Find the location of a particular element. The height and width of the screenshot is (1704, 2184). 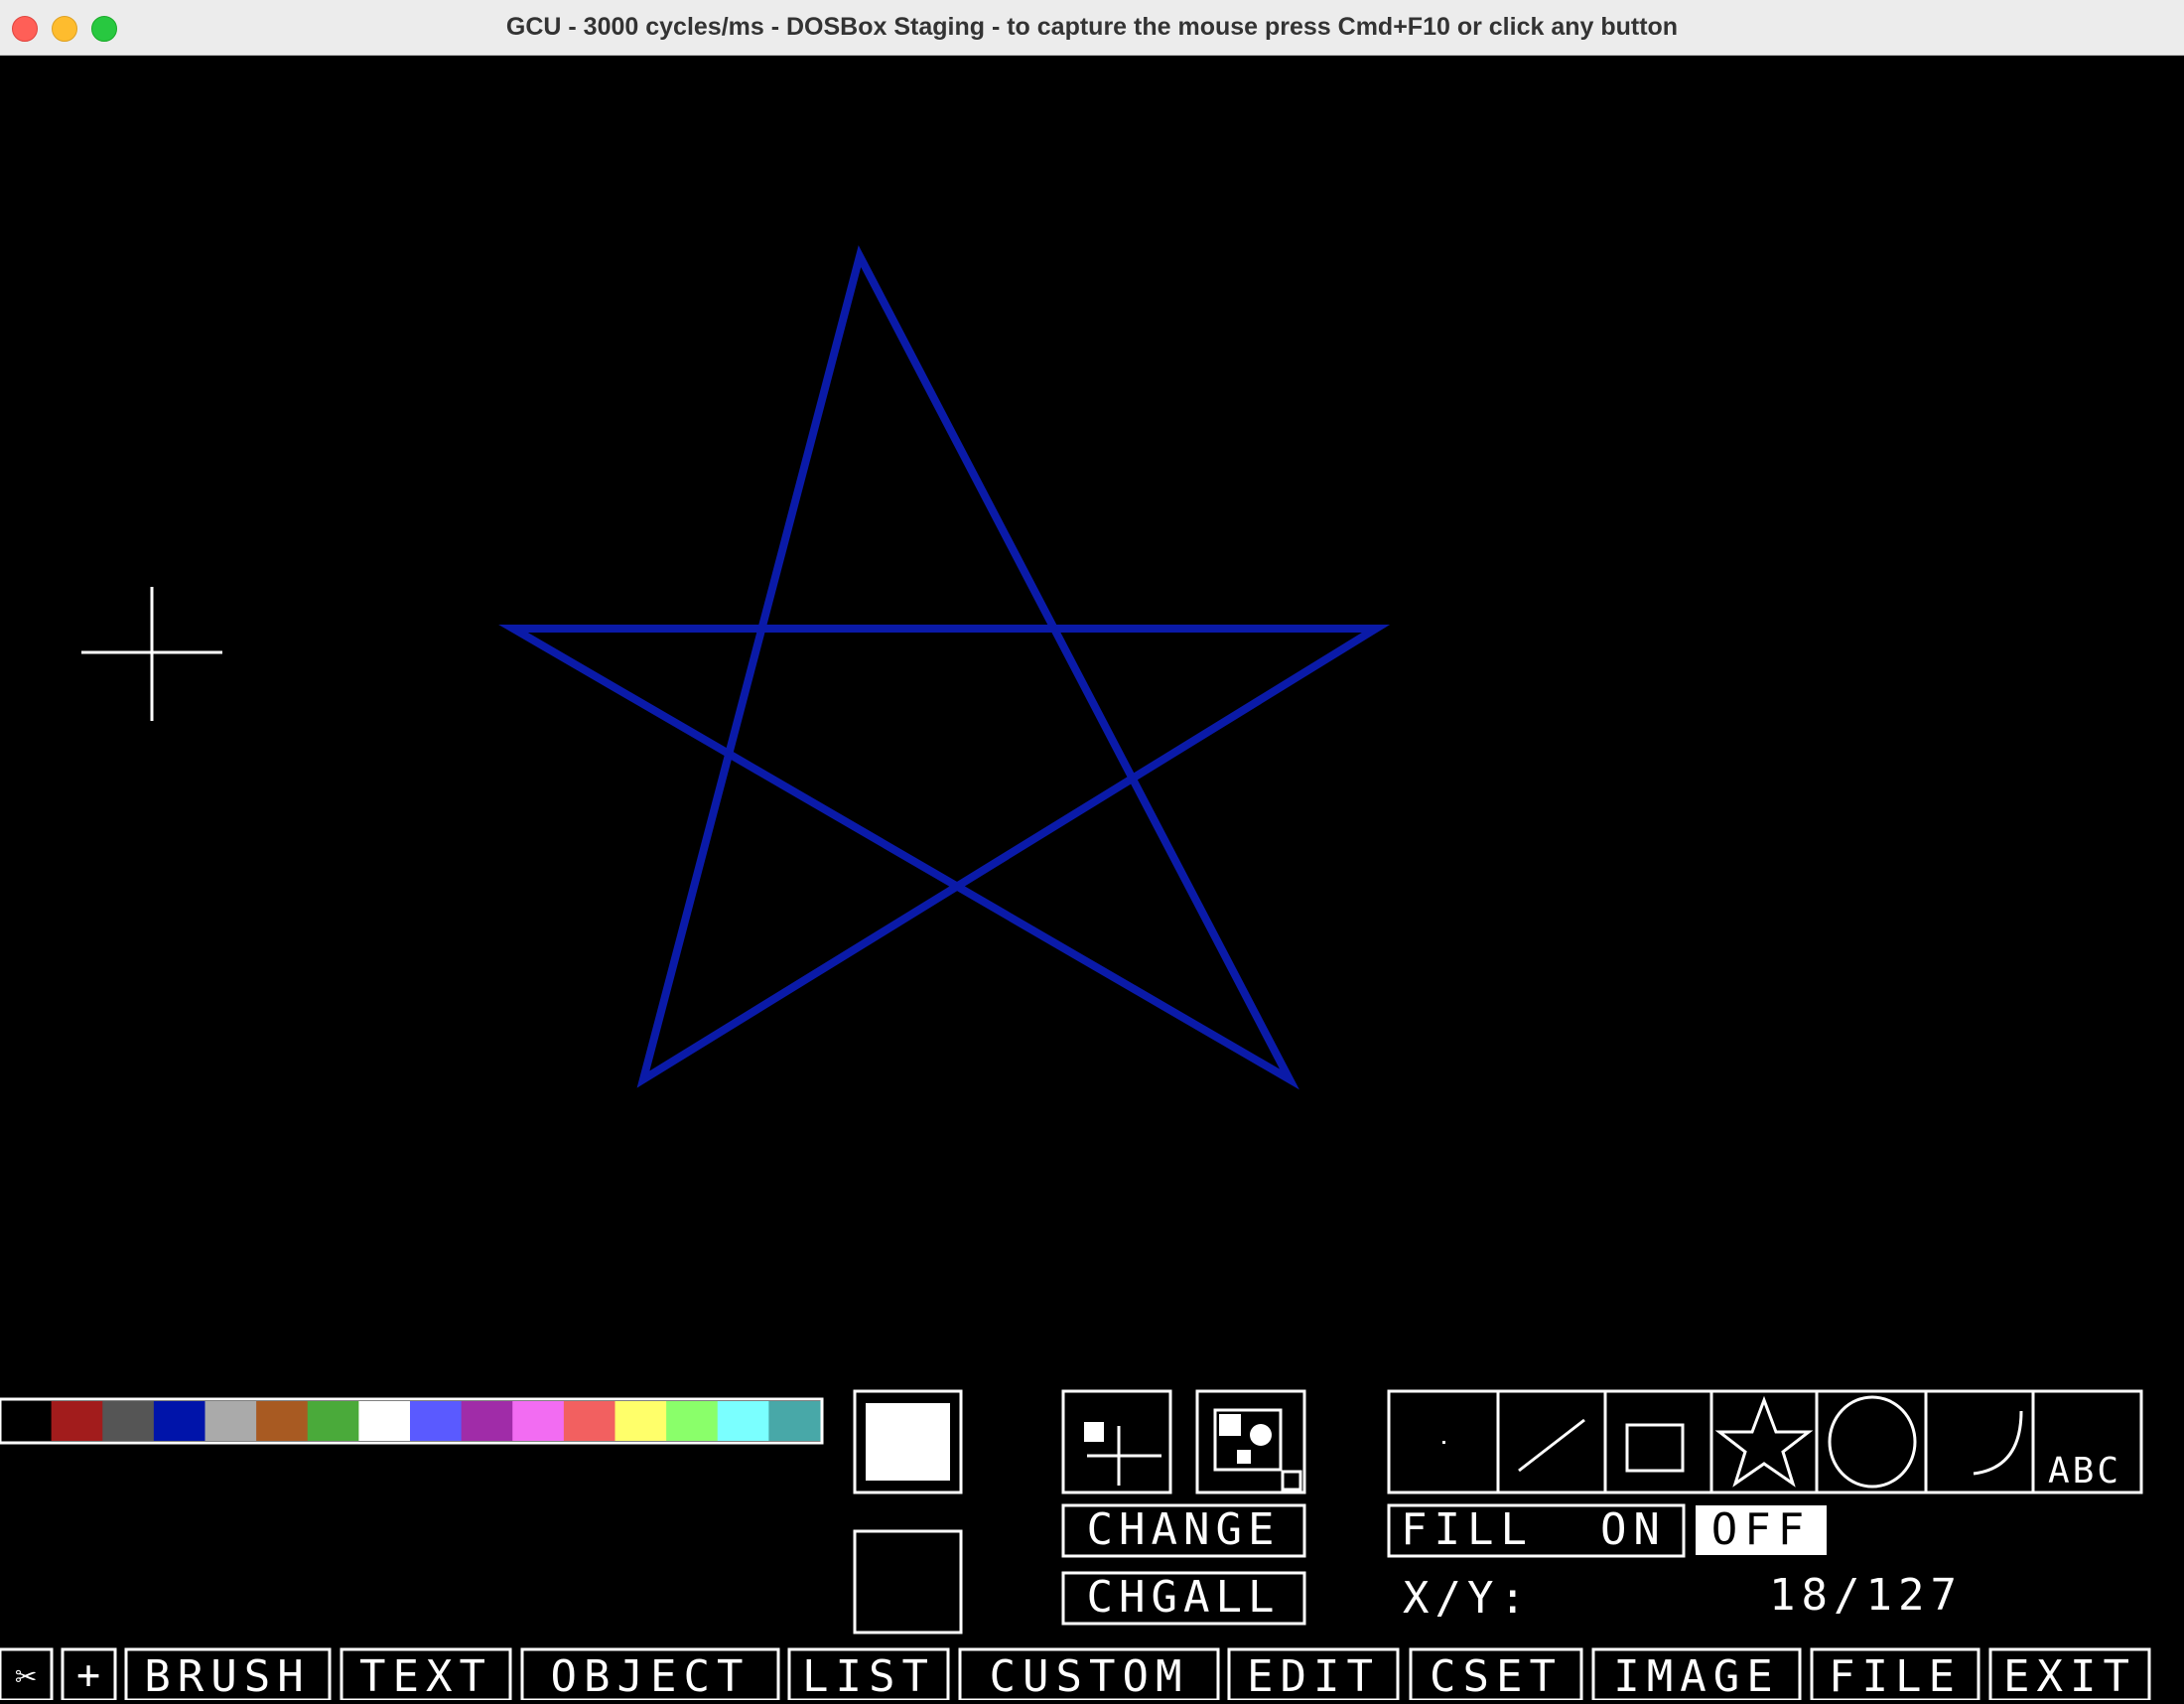

fill-off-button: OFF is located at coordinates (1761, 1529).